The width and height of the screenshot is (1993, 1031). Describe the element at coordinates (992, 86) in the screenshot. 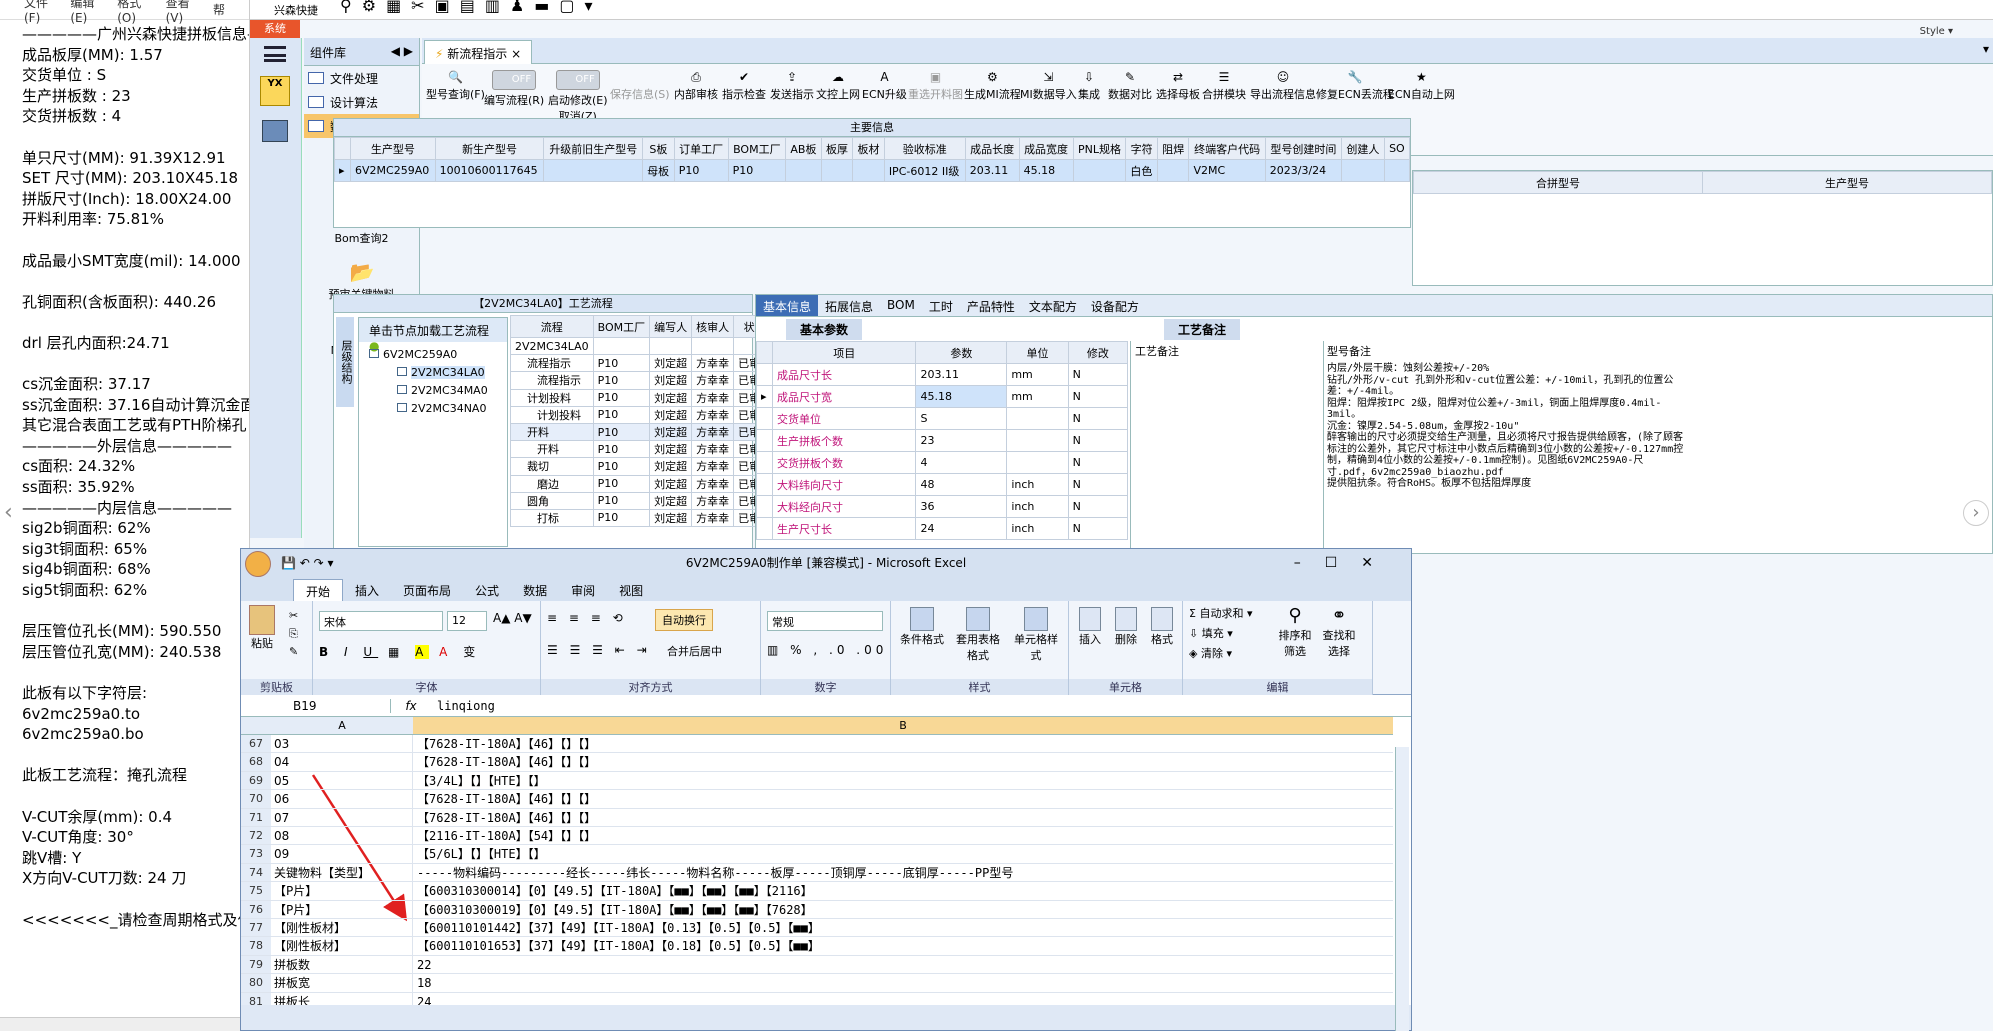

I see `toolbar-button: ⚙ 生成MI流程` at that location.